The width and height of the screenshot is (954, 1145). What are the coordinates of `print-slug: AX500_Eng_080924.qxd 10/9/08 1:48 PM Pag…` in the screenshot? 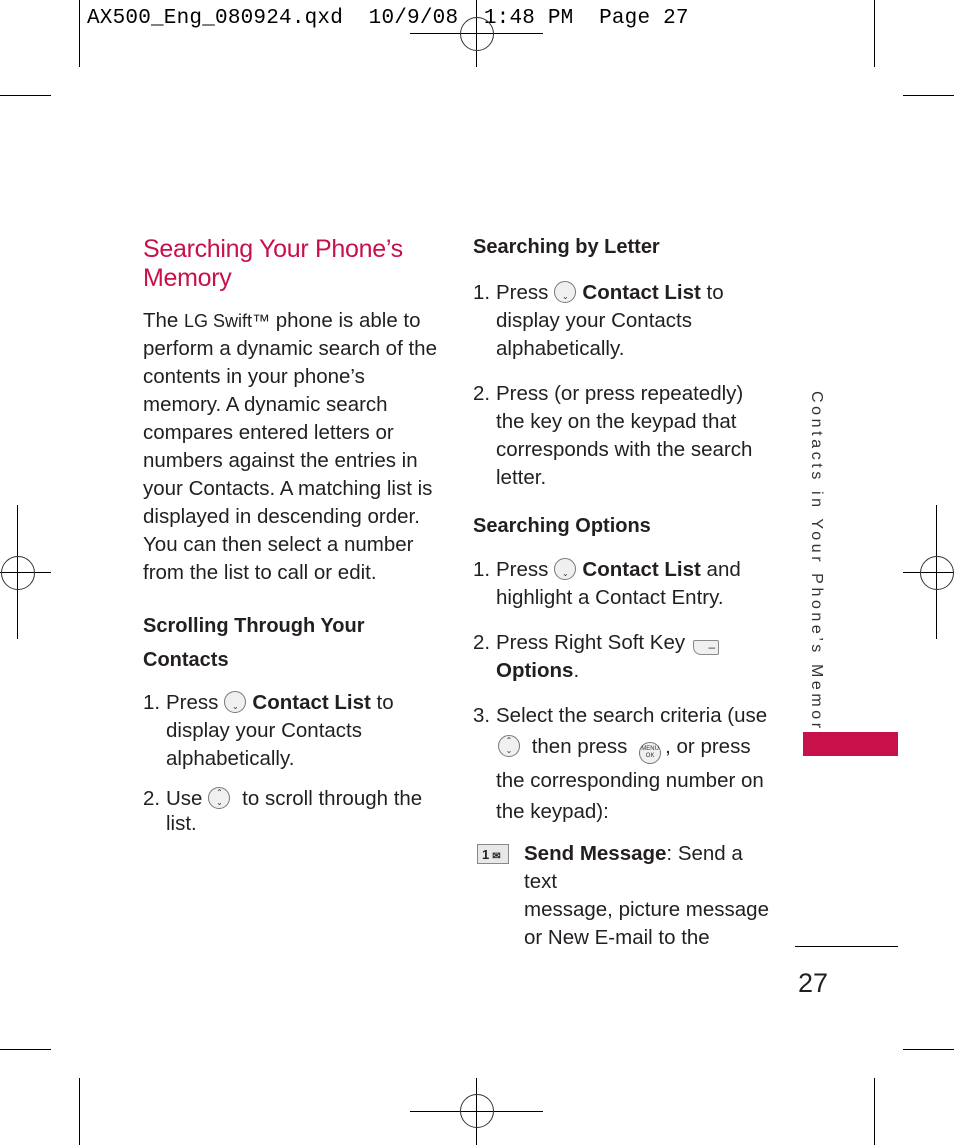 It's located at (388, 18).